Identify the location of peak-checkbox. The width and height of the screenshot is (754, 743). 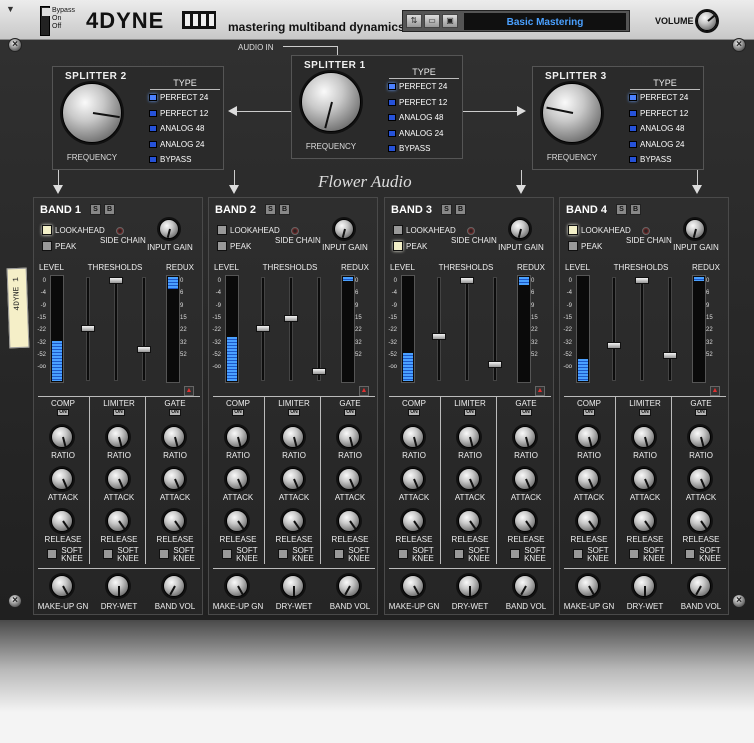
(47, 246).